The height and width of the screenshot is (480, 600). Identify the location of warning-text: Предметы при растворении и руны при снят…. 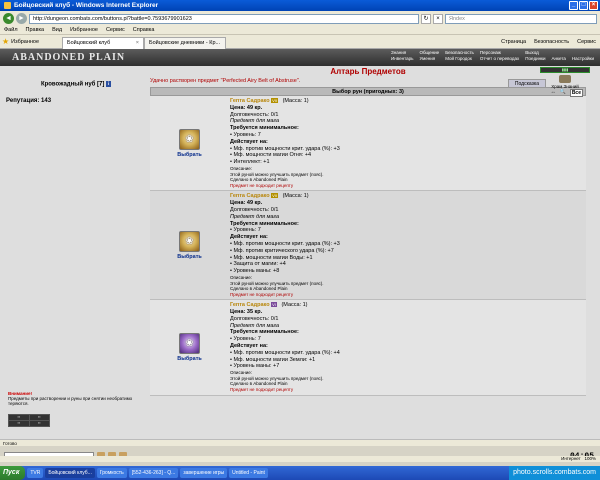
(70, 401).